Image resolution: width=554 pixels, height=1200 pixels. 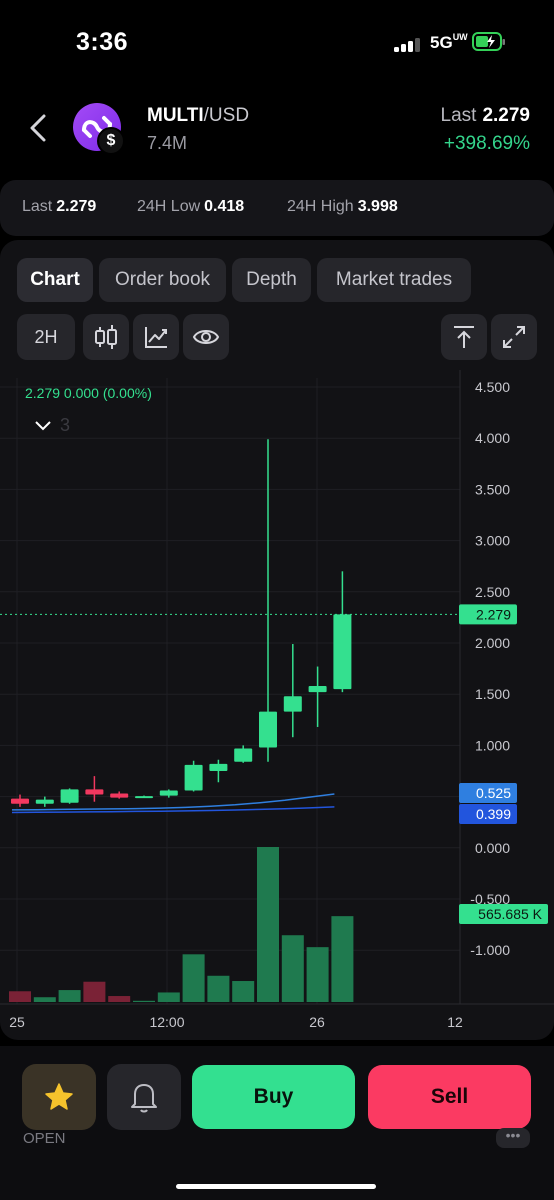 I want to click on y-tick-label: 4.000, so click(x=492, y=438).